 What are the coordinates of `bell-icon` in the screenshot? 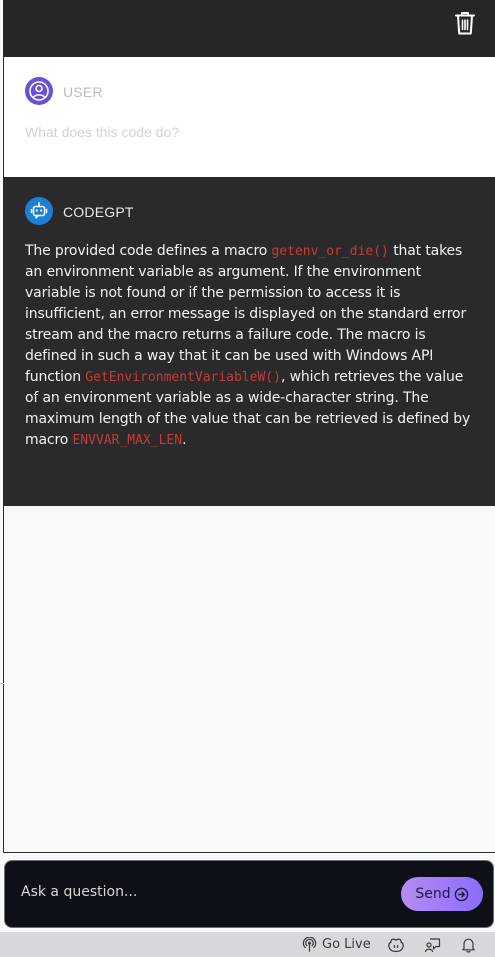 It's located at (468, 945).